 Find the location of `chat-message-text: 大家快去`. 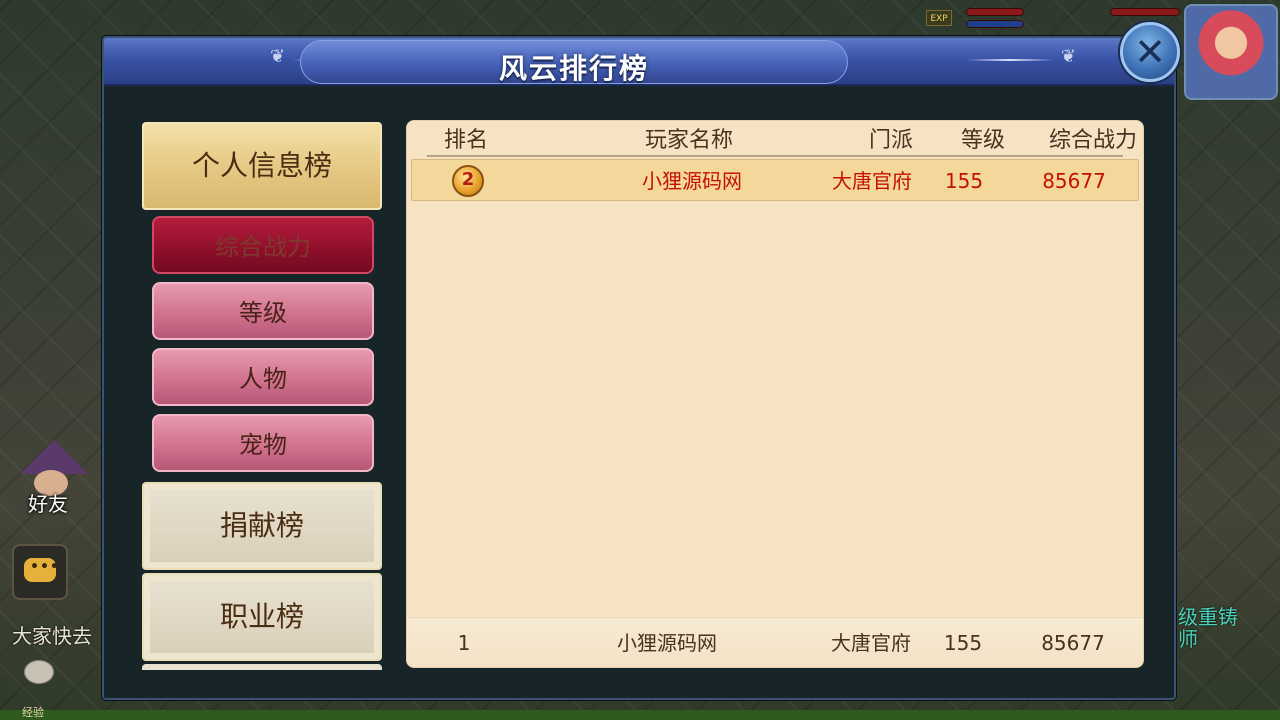

chat-message-text: 大家快去 is located at coordinates (52, 636).